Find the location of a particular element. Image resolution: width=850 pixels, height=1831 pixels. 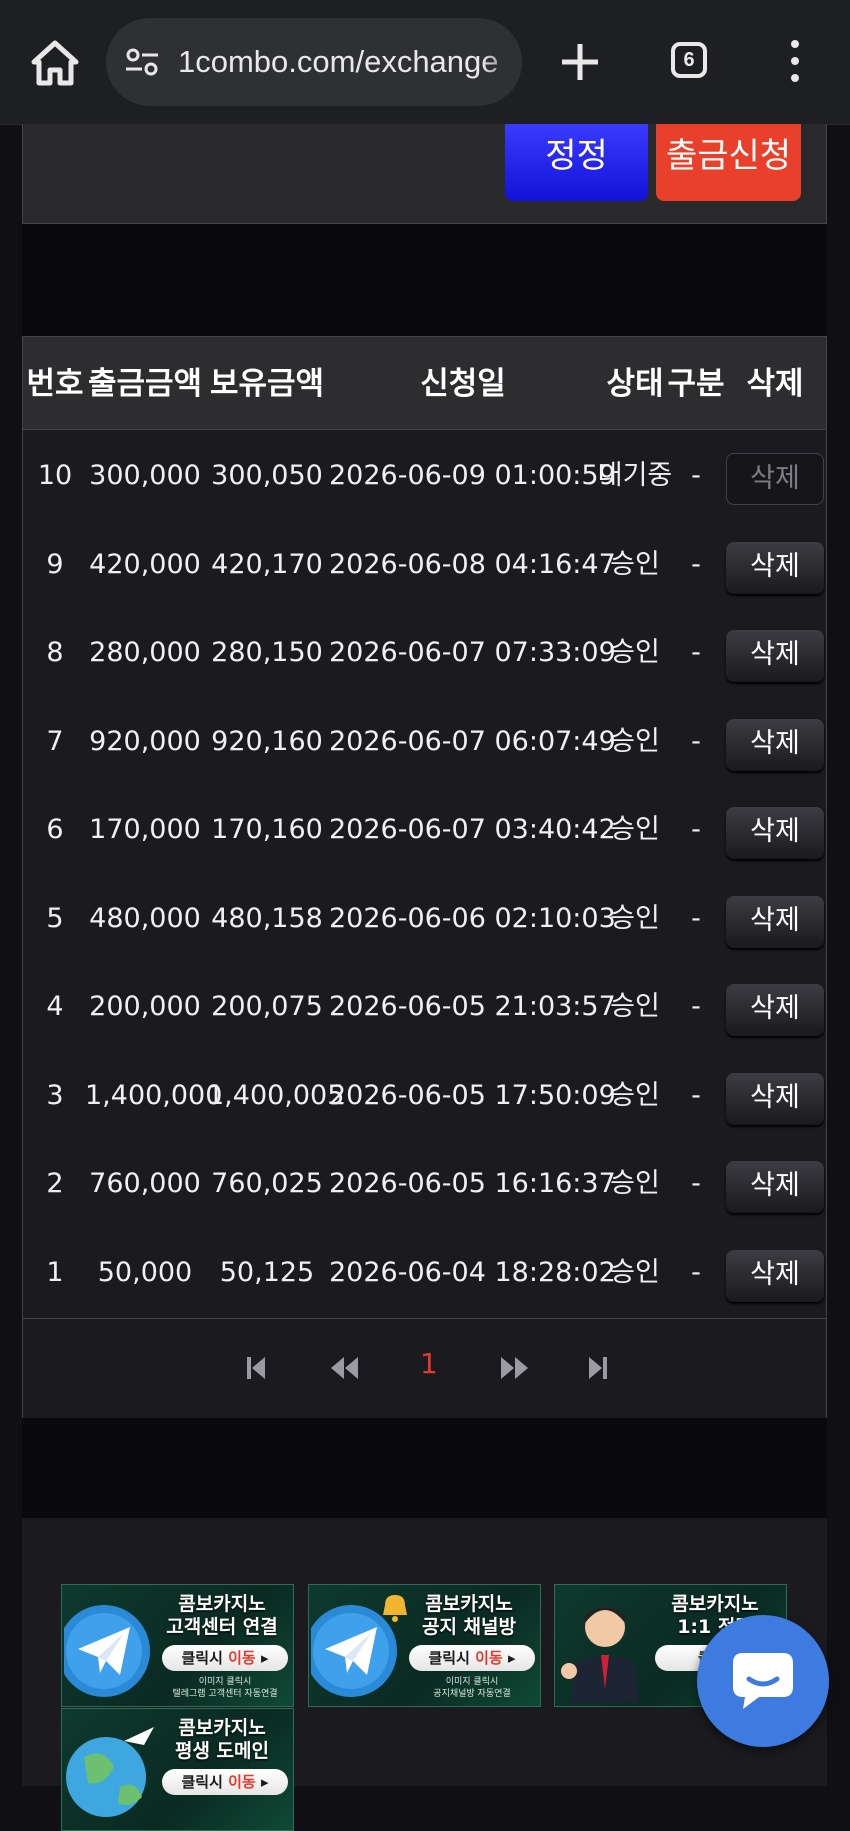

cell-request-date: 2026-06-05 17:50:09 is located at coordinates (472, 1095).